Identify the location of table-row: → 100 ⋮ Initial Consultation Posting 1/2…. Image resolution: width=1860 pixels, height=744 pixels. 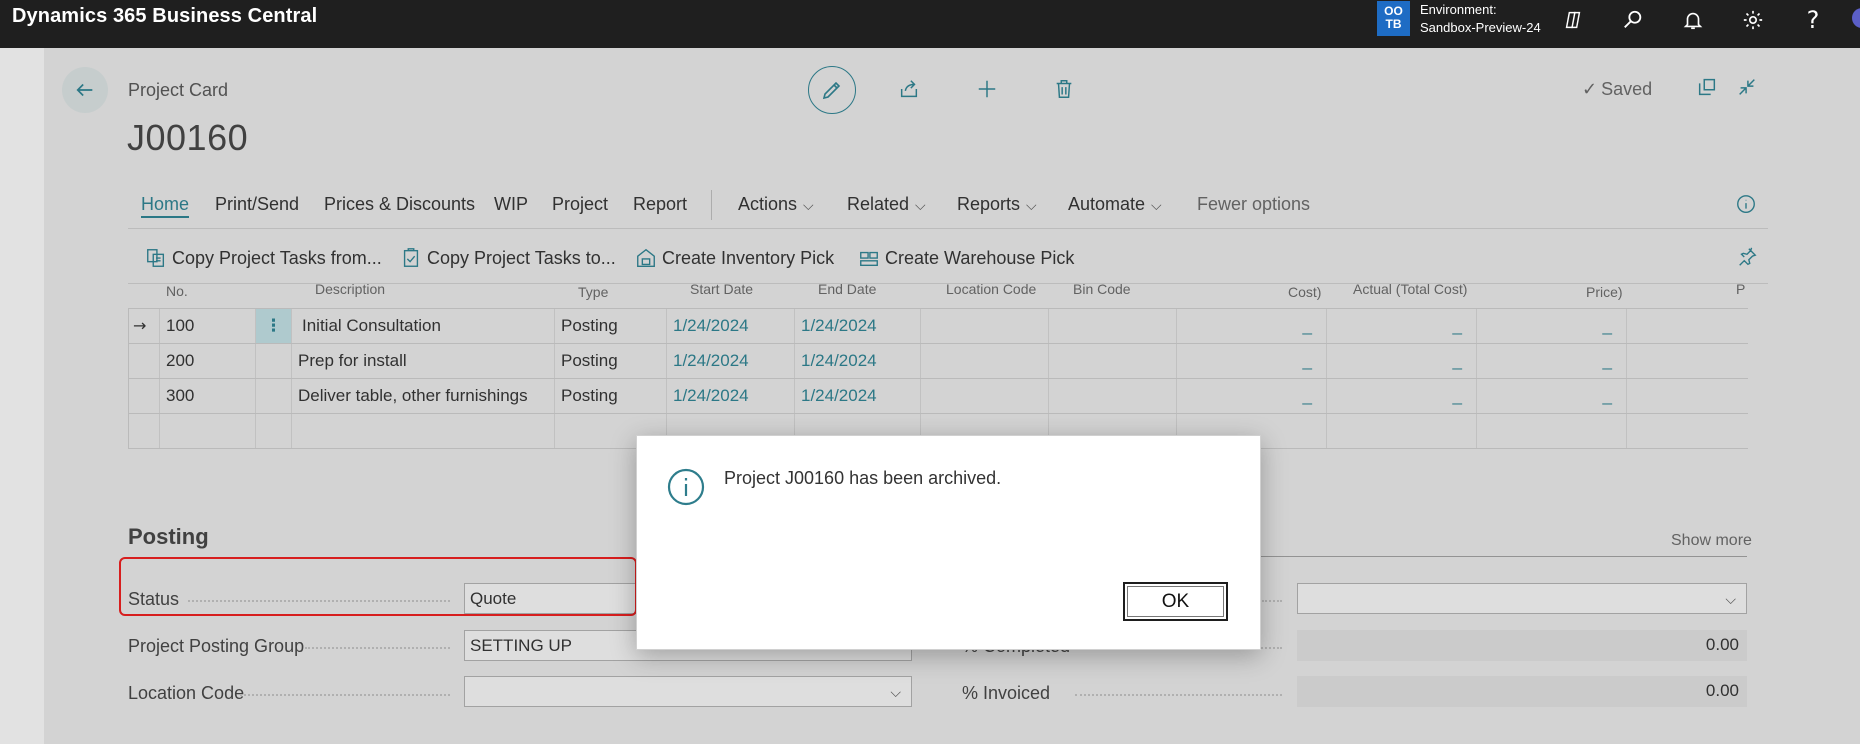
(938, 326).